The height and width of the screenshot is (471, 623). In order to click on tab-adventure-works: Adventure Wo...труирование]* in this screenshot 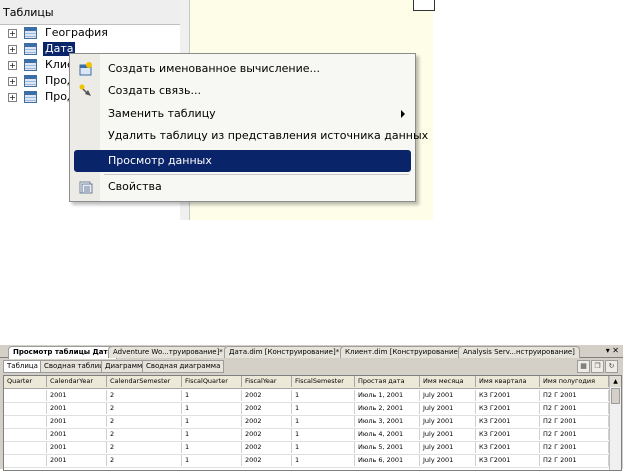, I will do `click(168, 352)`.